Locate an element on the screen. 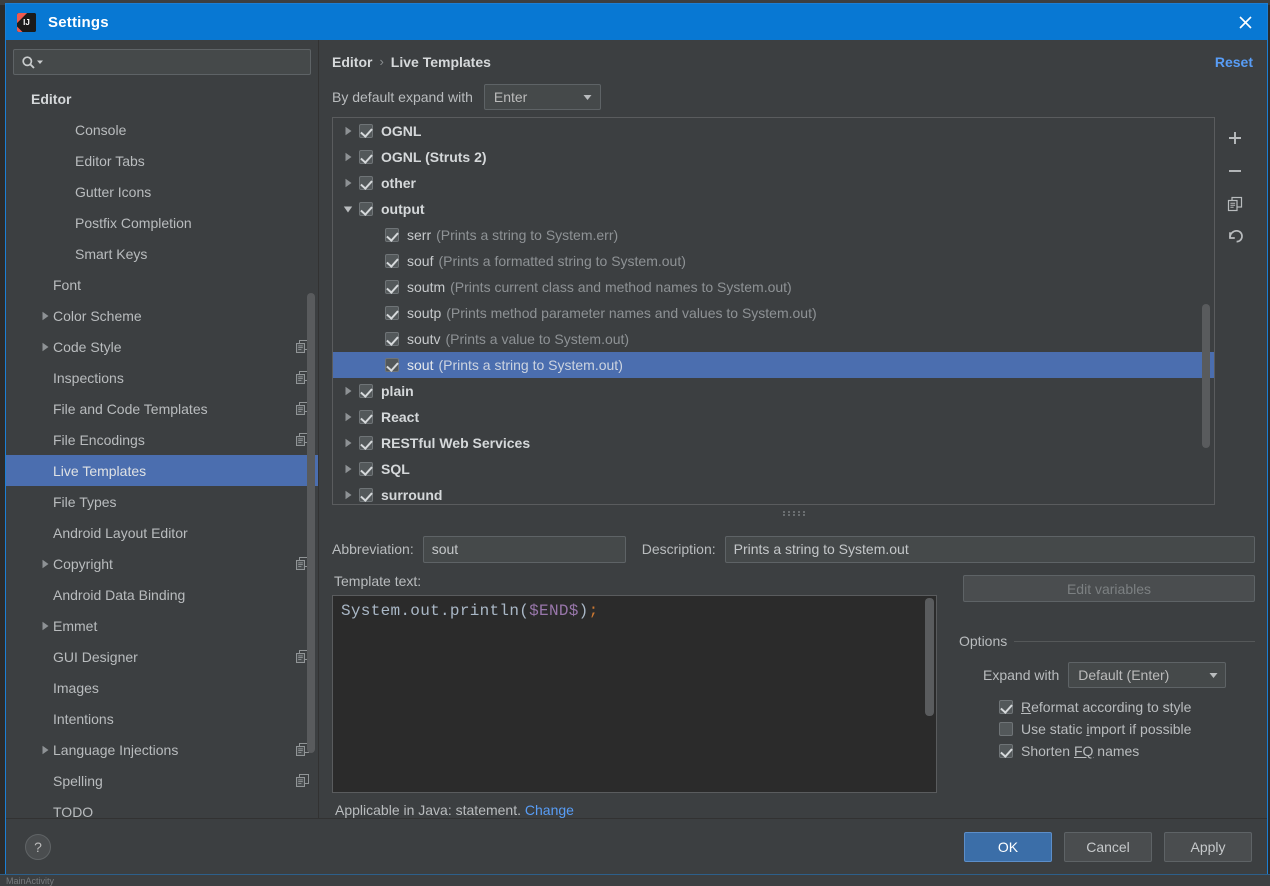  sidebar-item-android-layout-editor: Android Layout Editor is located at coordinates (162, 532).